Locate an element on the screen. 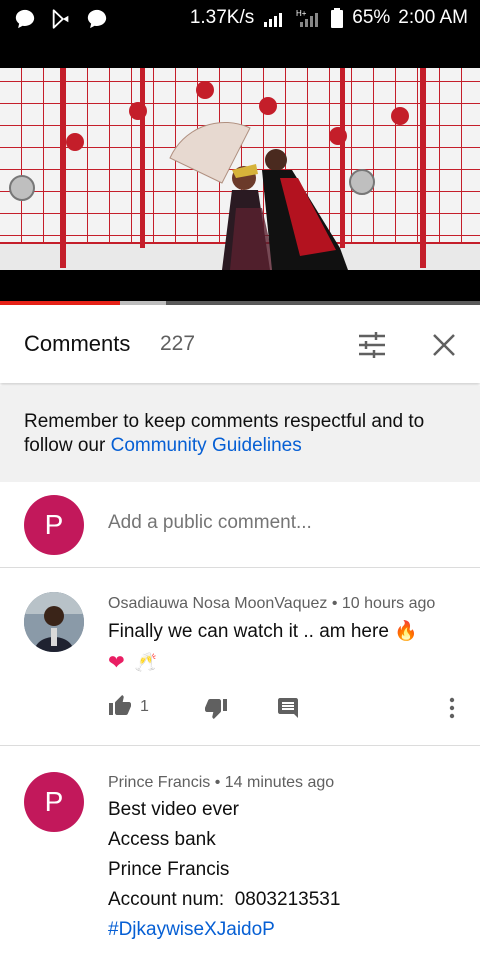  battery-percent: 65% is located at coordinates (371, 17).